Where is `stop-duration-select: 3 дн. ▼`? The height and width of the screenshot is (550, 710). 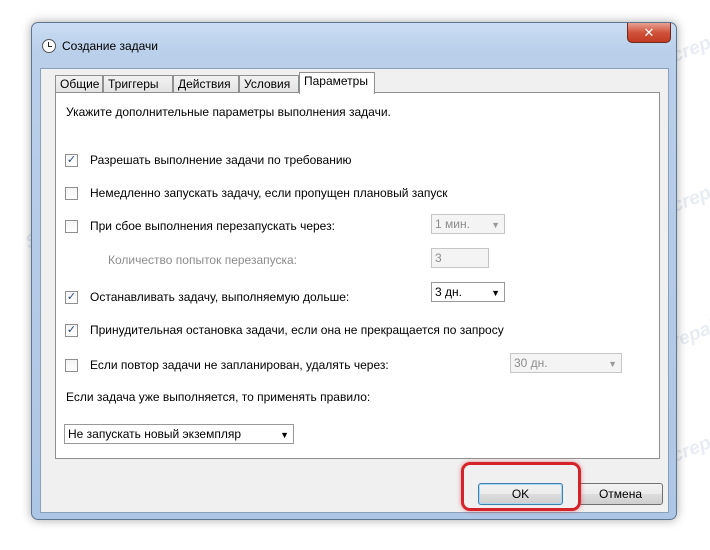 stop-duration-select: 3 дн. ▼ is located at coordinates (468, 292).